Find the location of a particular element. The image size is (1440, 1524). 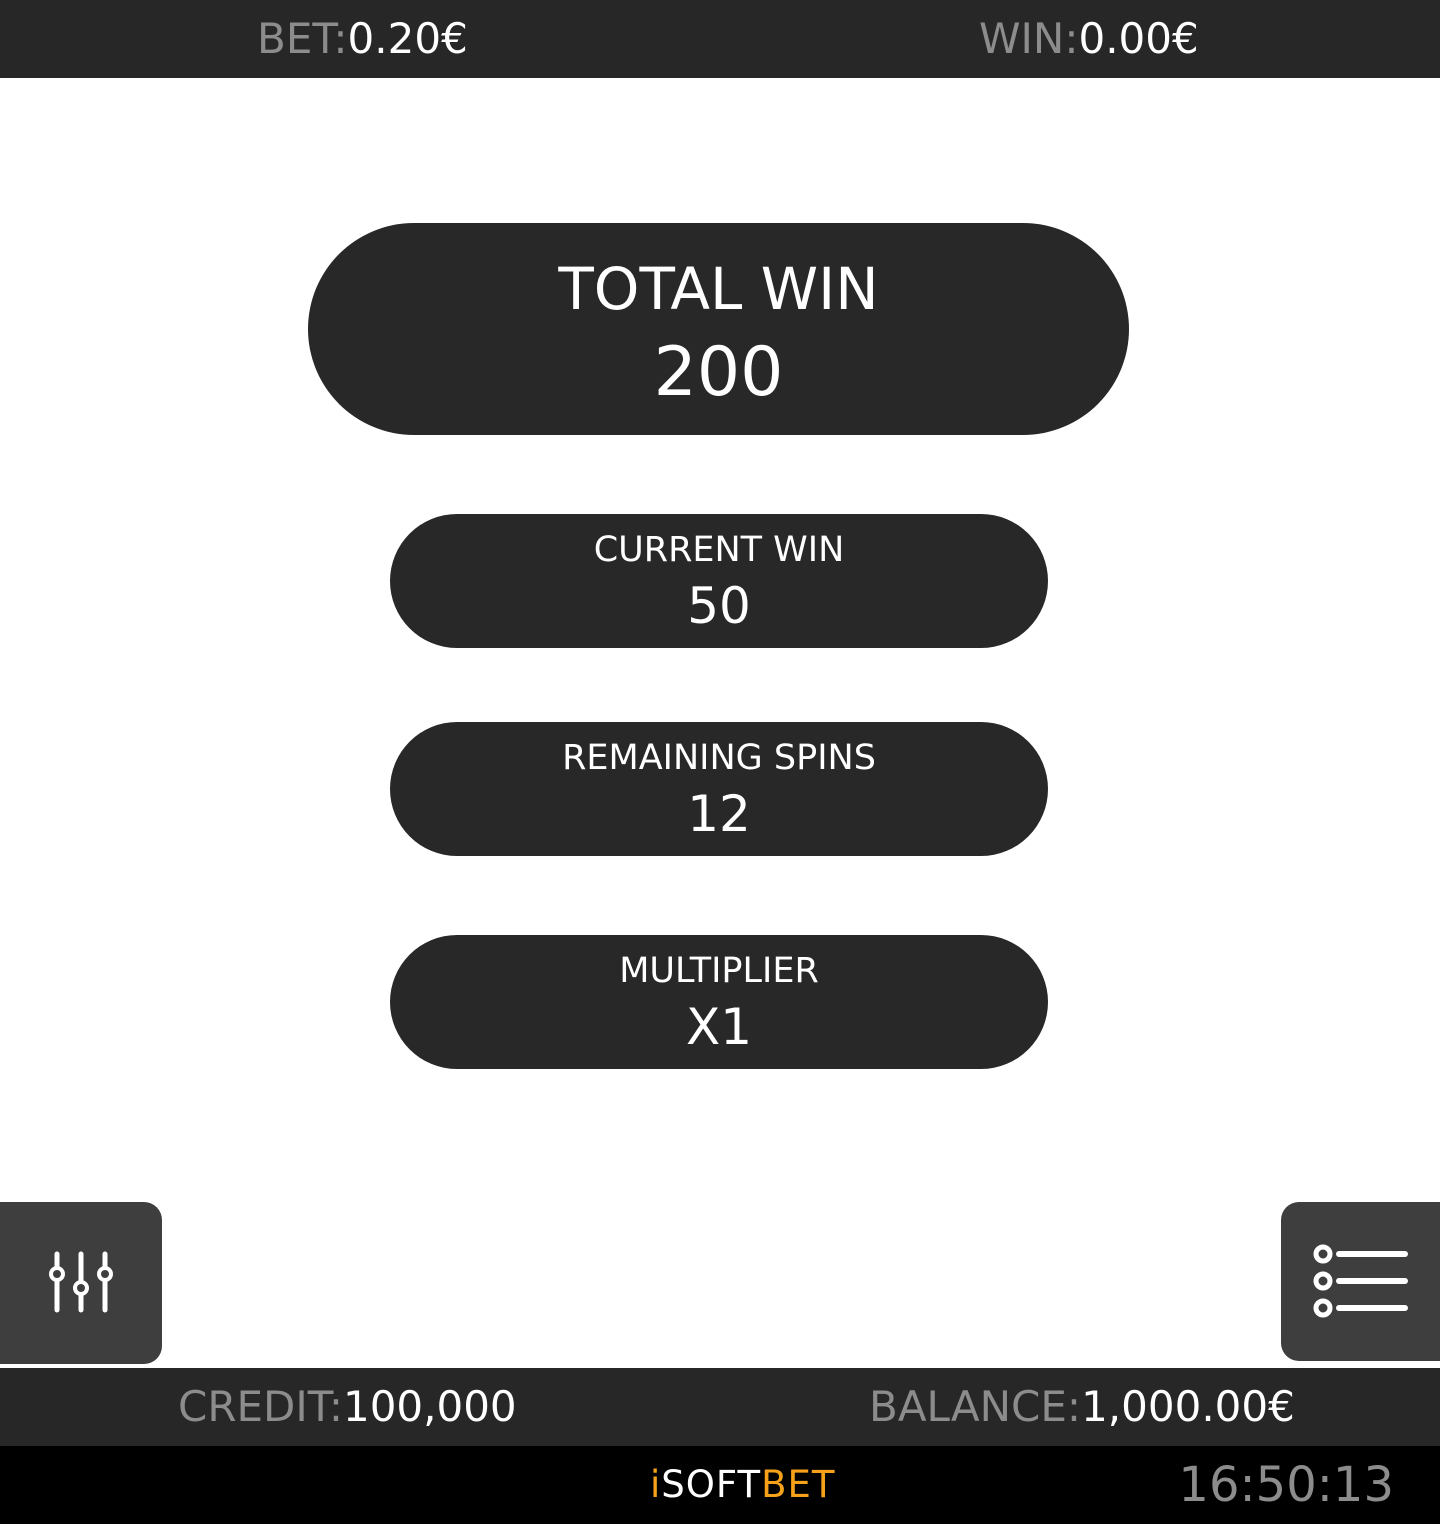

balance-value: 1,000.00€ is located at coordinates (1188, 1406).